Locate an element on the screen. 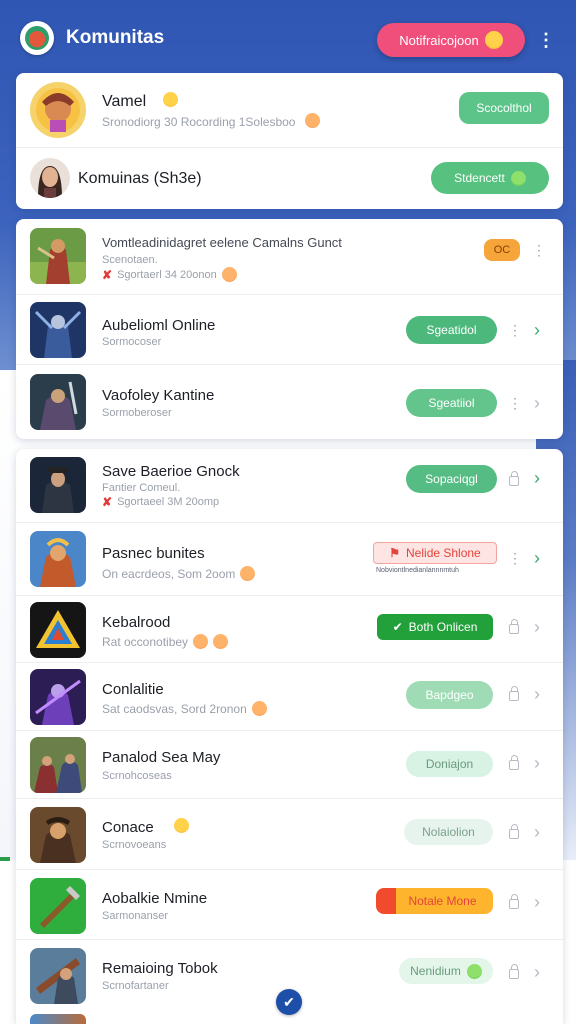 This screenshot has height=1024, width=576. game-meta: ✘ Sgortaerl 34 20onon is located at coordinates (169, 274).